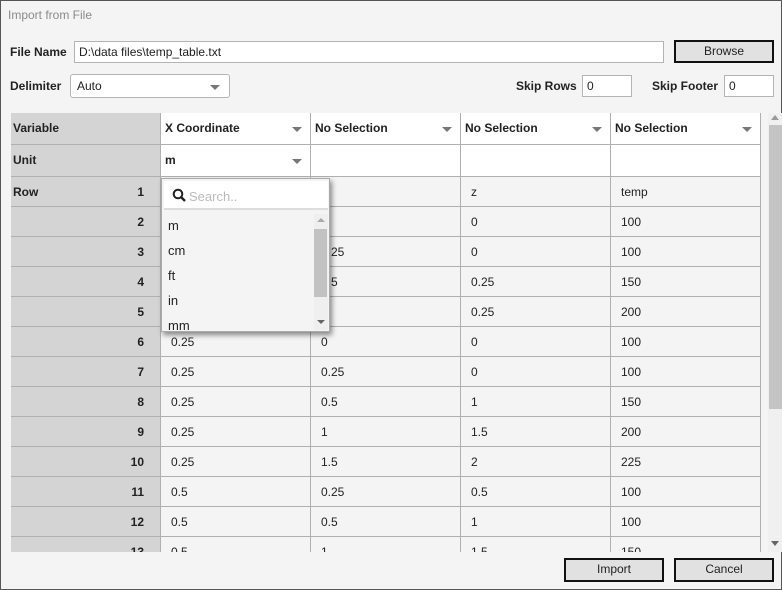 The height and width of the screenshot is (590, 782). Describe the element at coordinates (173, 225) in the screenshot. I see `unit-option-m: m` at that location.